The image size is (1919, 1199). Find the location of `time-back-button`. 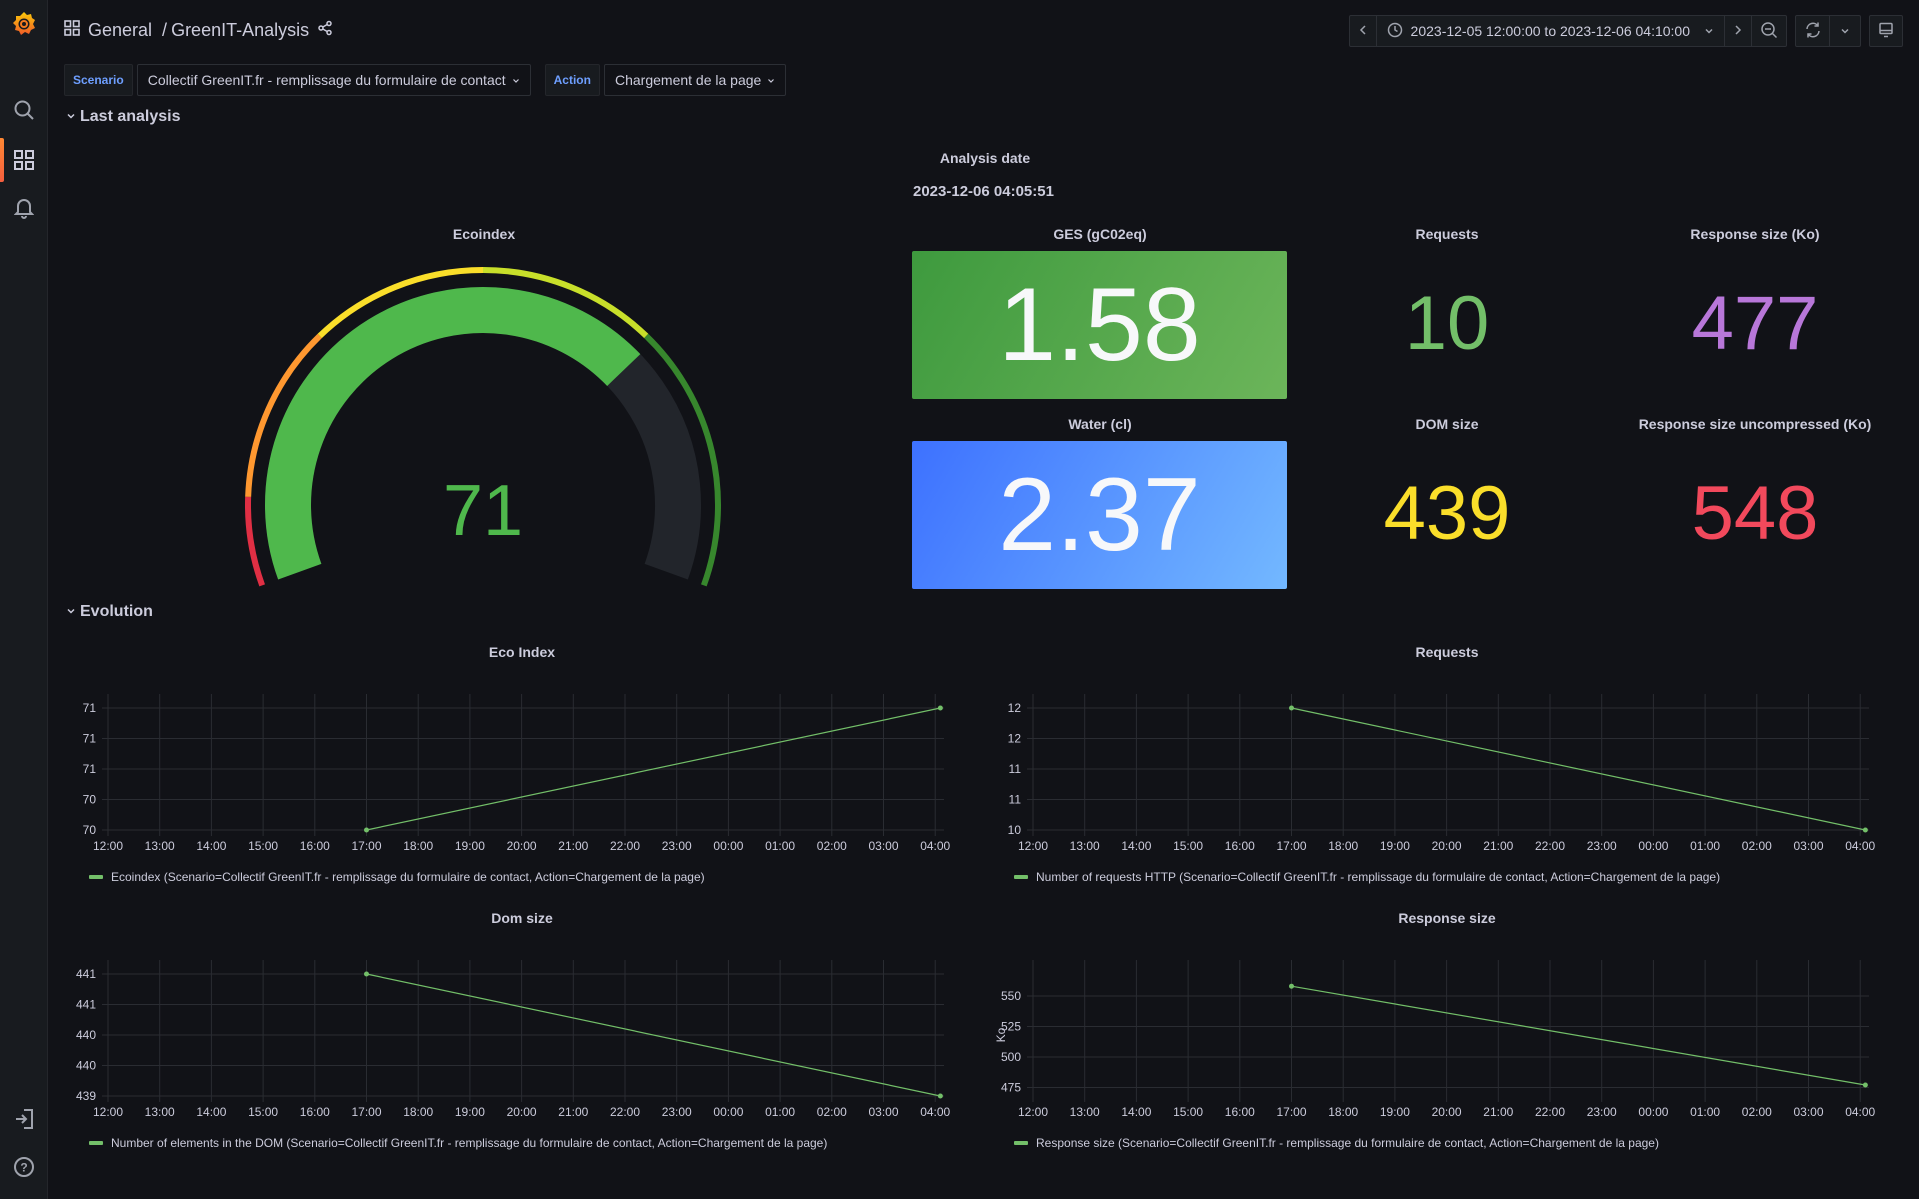

time-back-button is located at coordinates (1363, 31).